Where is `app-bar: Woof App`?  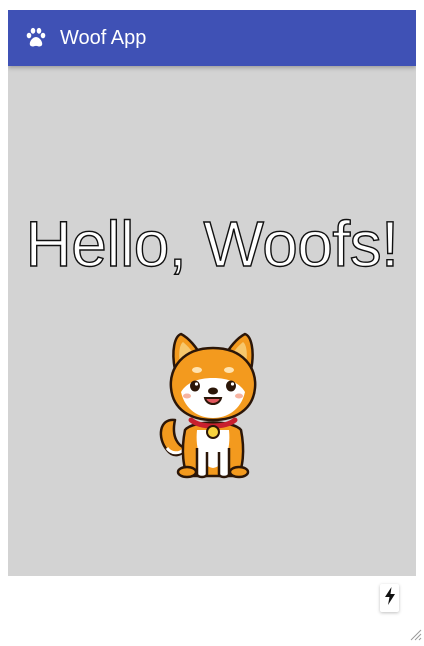
app-bar: Woof App is located at coordinates (212, 38).